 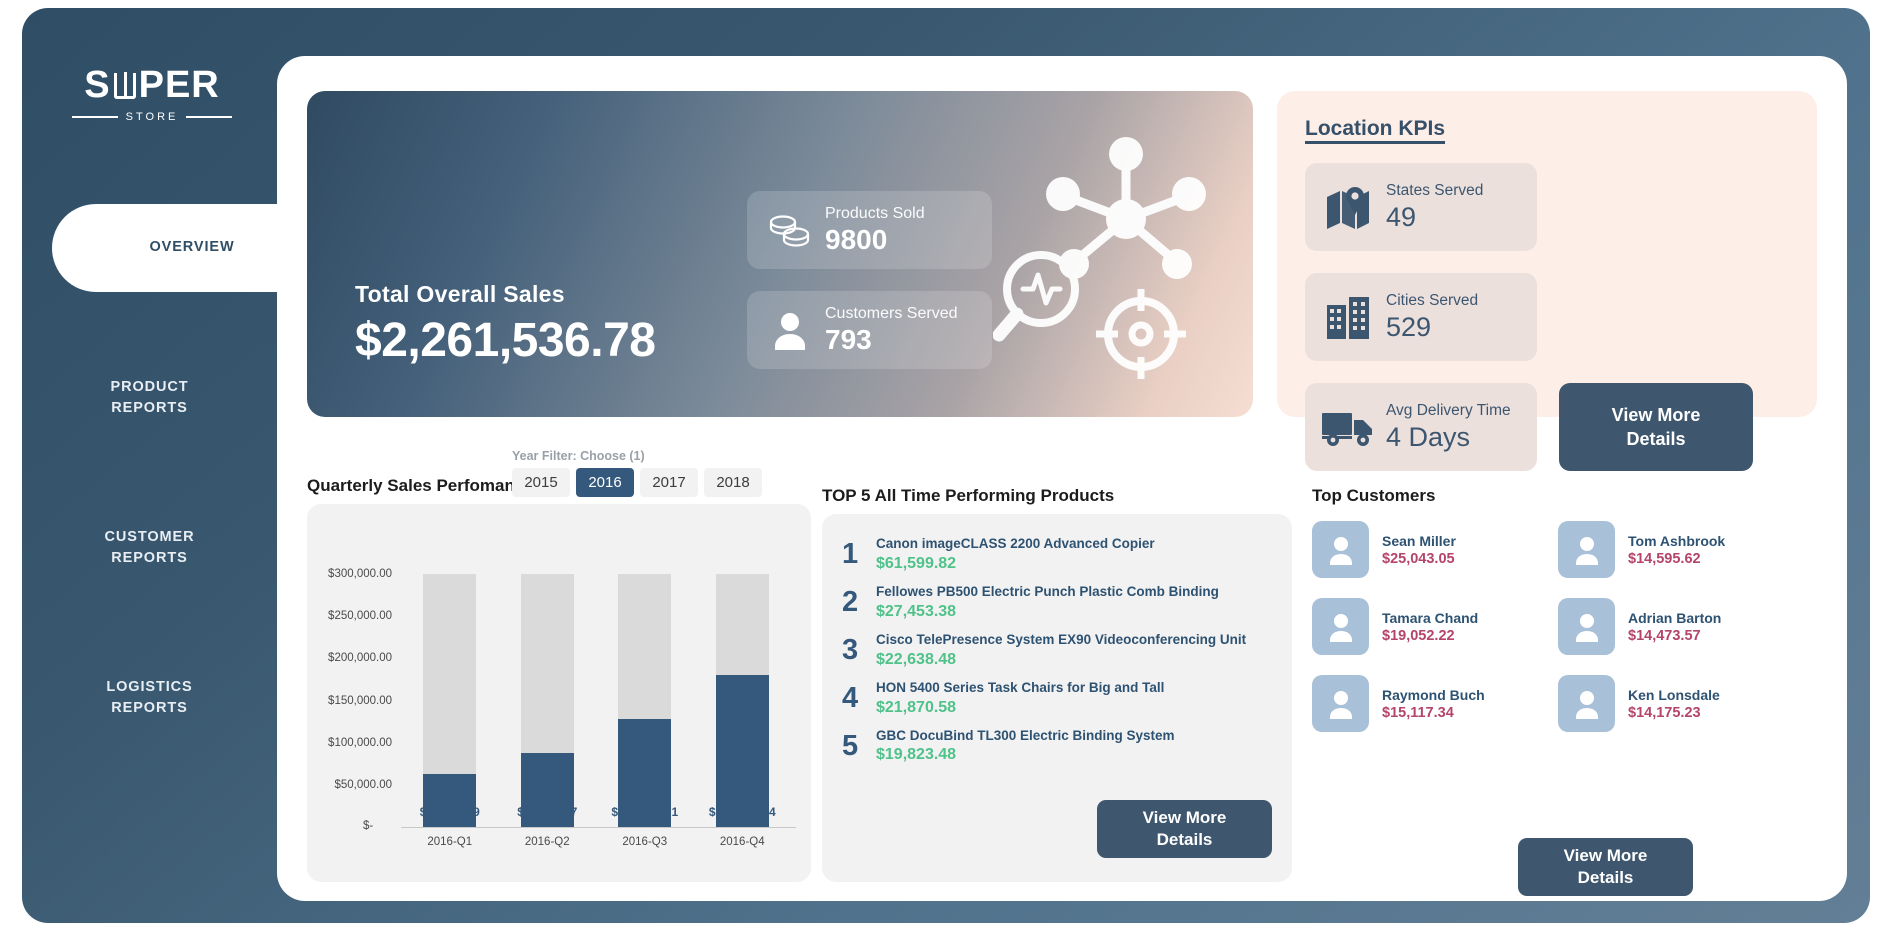 I want to click on product-amount: $22,638.48, so click(x=916, y=659).